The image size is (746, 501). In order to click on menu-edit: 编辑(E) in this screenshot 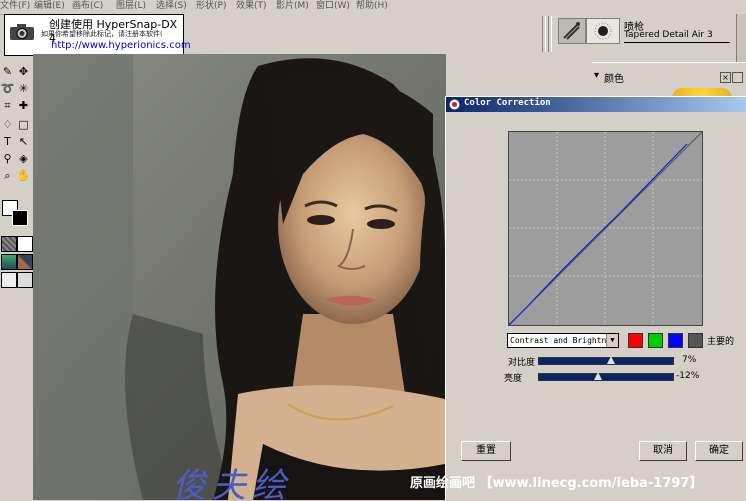, I will do `click(49, 6)`.